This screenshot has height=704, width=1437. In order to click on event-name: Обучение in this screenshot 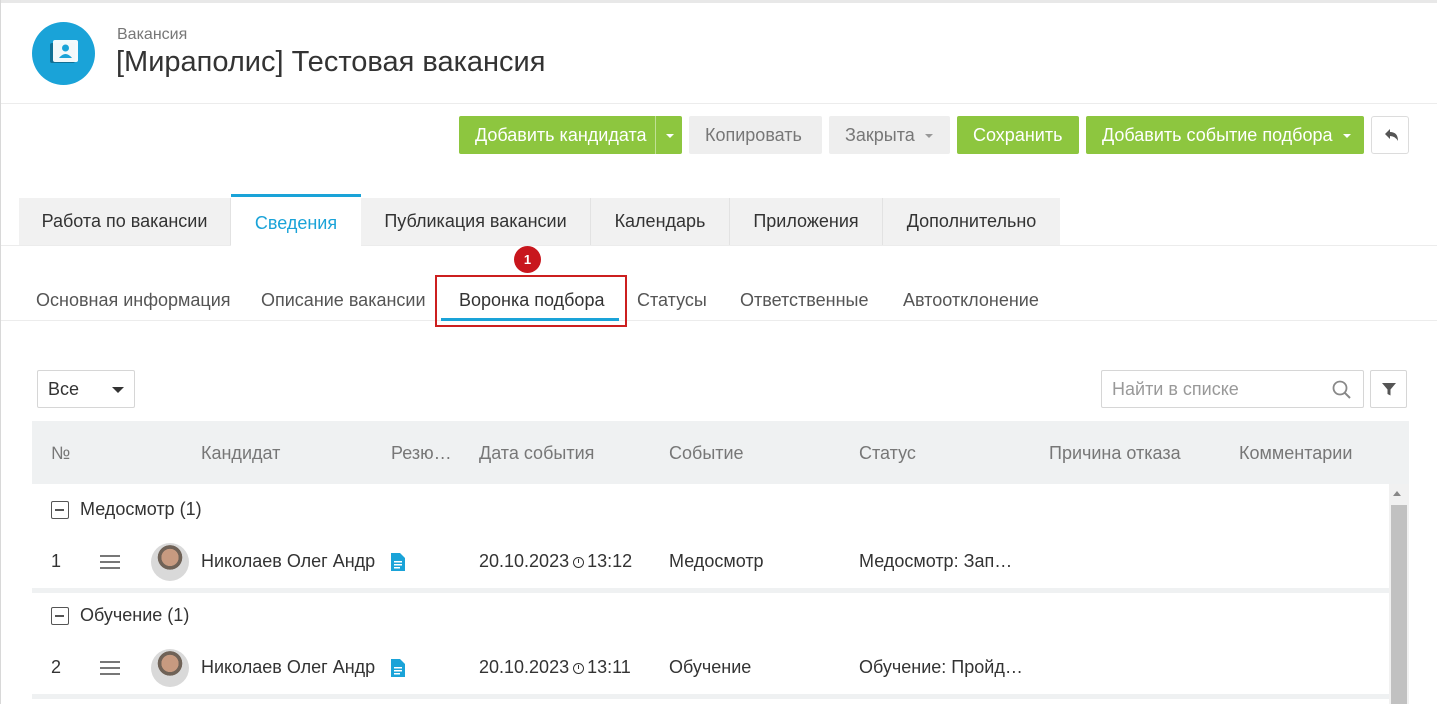, I will do `click(710, 667)`.